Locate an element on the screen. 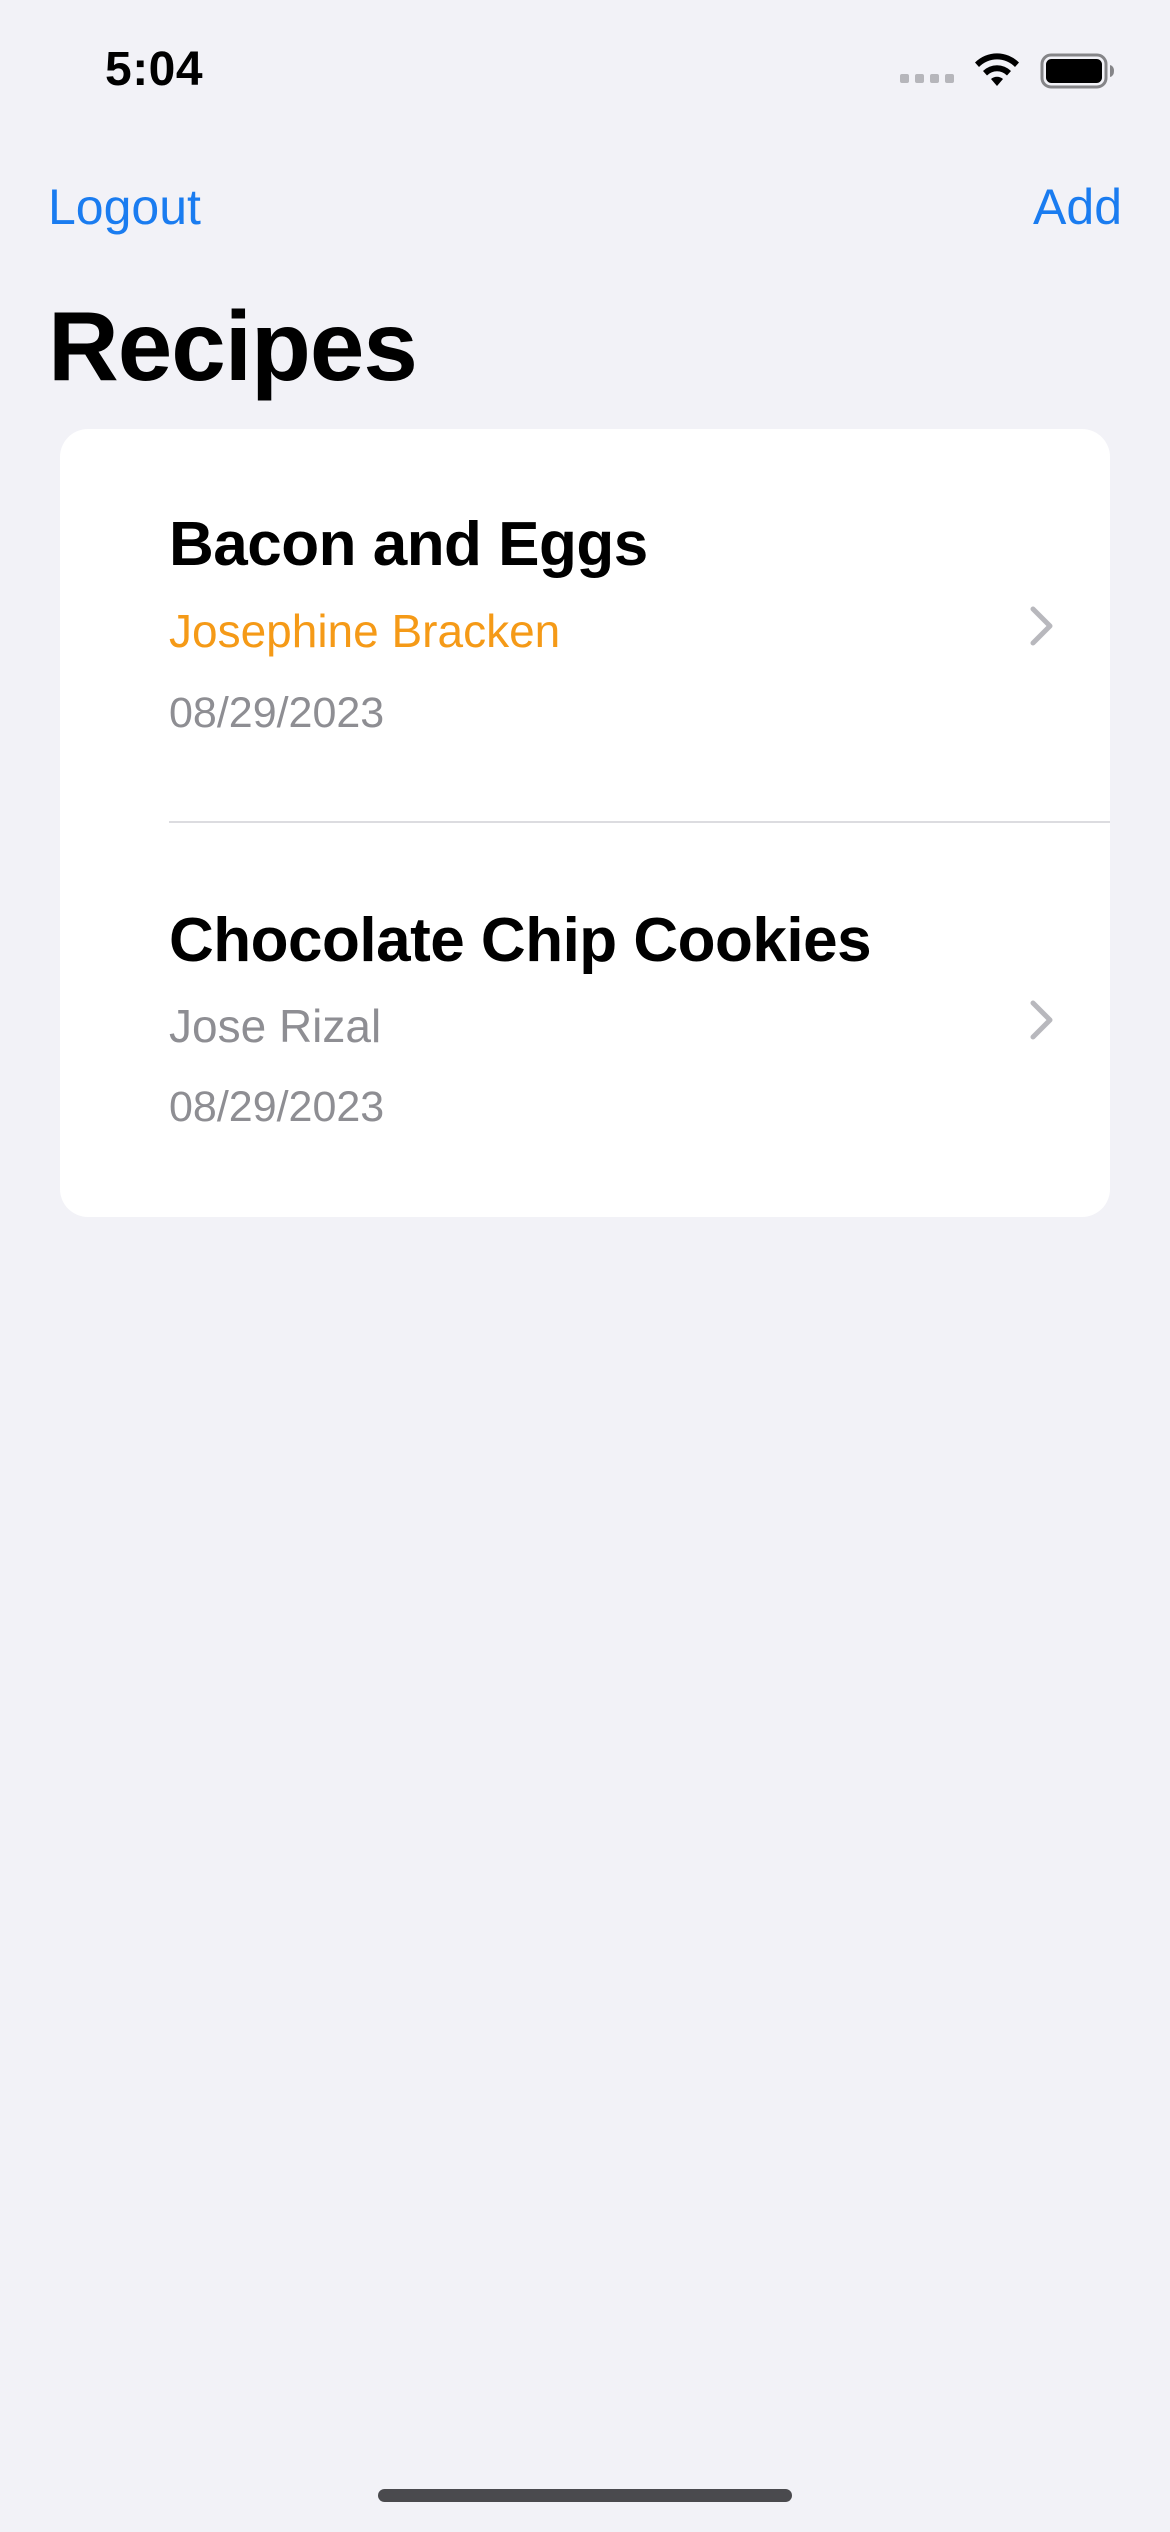 The image size is (1170, 2532). recipe-author: Josephine Bracken is located at coordinates (365, 631).